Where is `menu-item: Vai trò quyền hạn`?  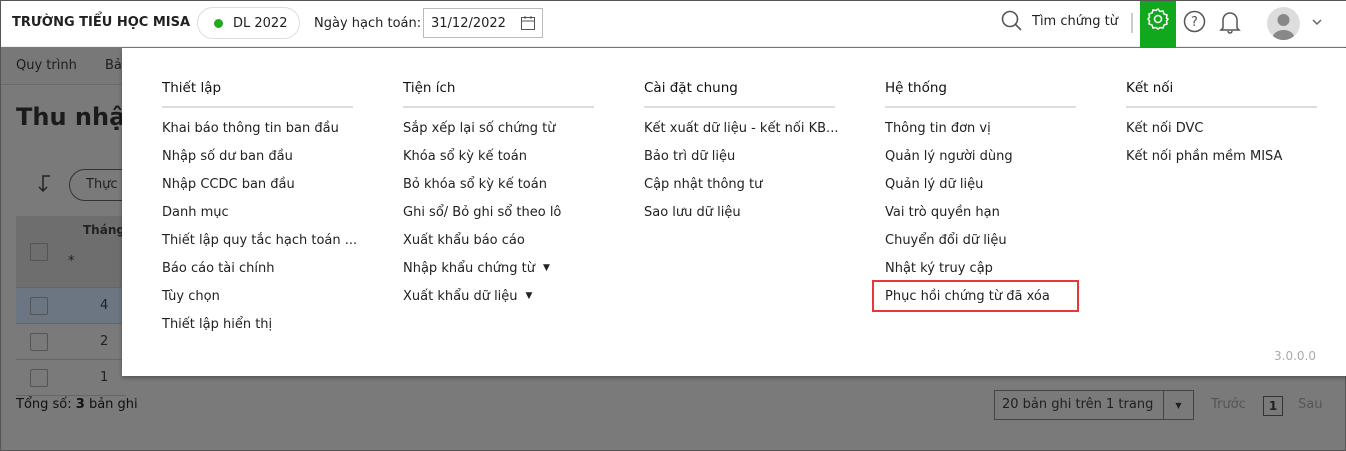 menu-item: Vai trò quyền hạn is located at coordinates (980, 212).